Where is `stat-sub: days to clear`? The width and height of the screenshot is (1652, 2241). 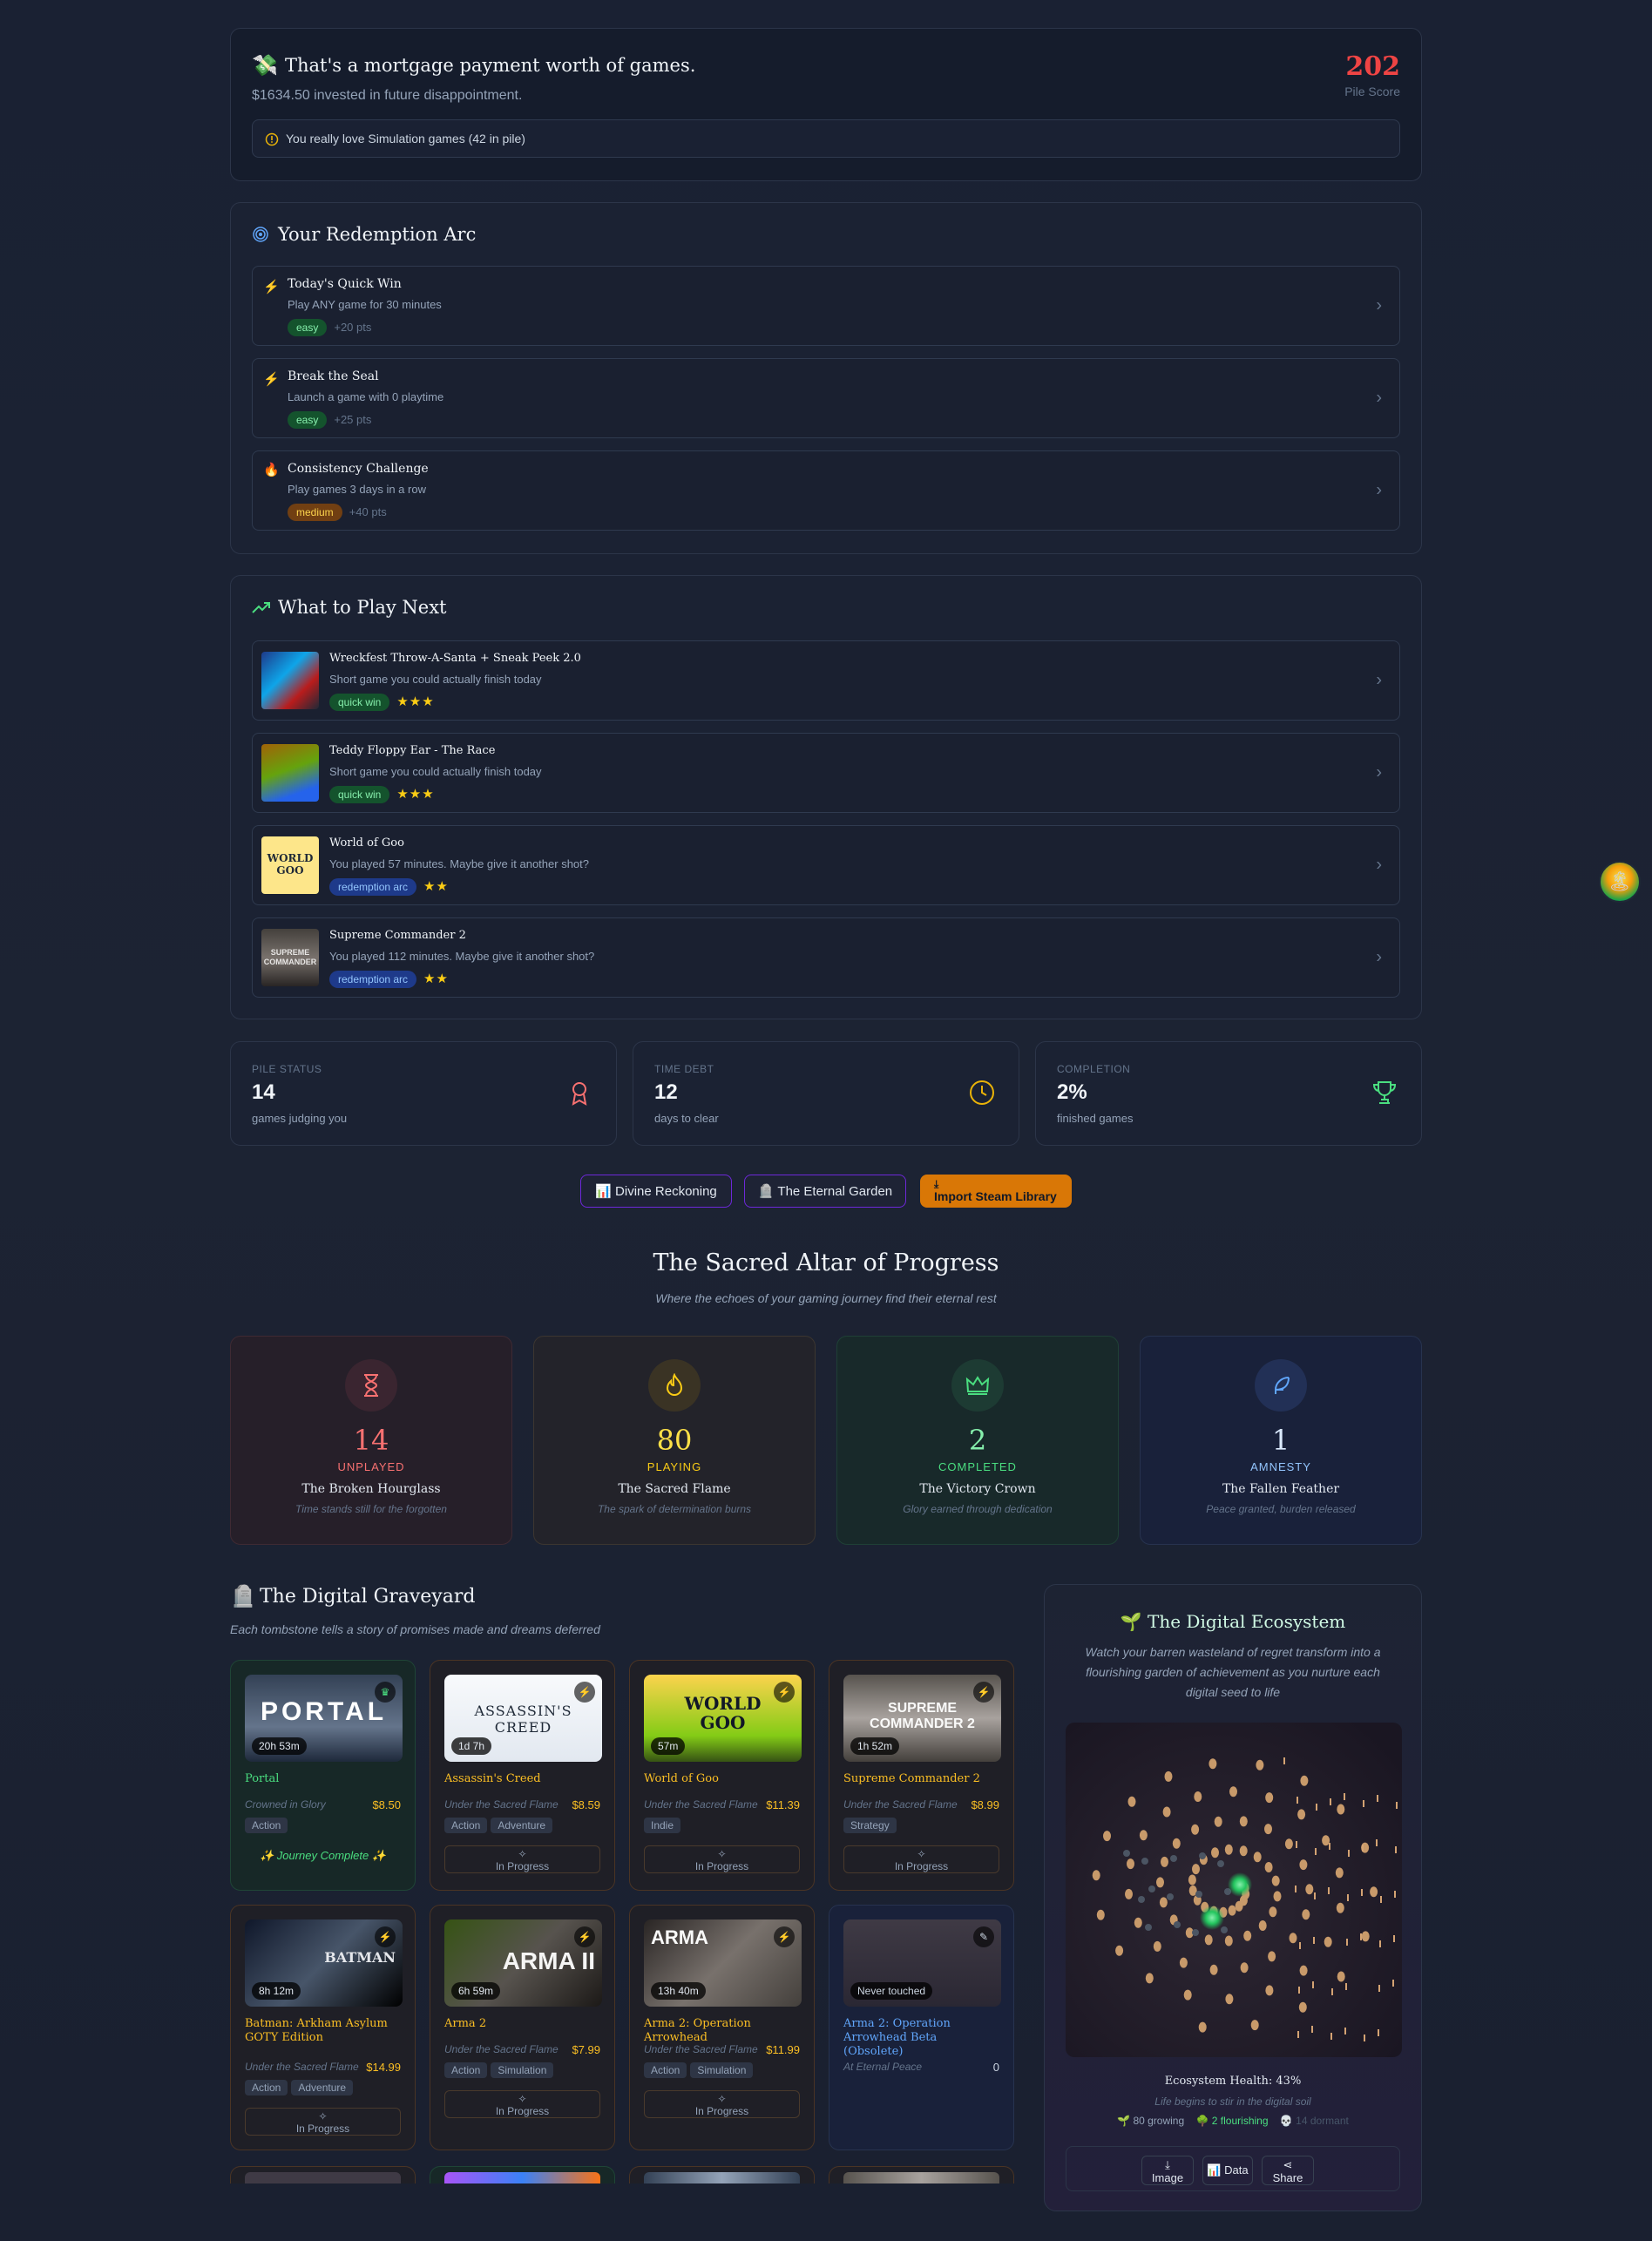 stat-sub: days to clear is located at coordinates (686, 1118).